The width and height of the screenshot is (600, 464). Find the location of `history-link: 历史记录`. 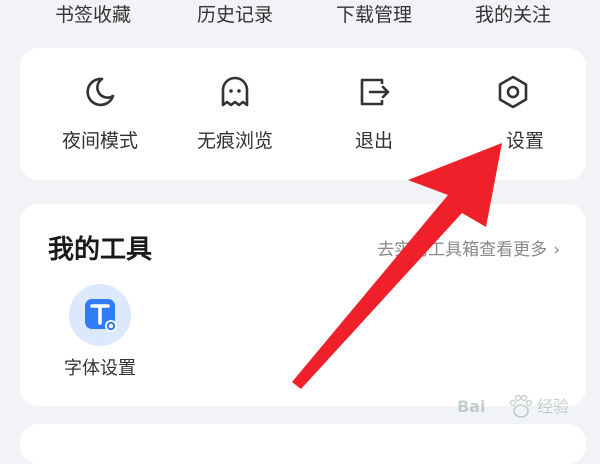

history-link: 历史记录 is located at coordinates (235, 15).